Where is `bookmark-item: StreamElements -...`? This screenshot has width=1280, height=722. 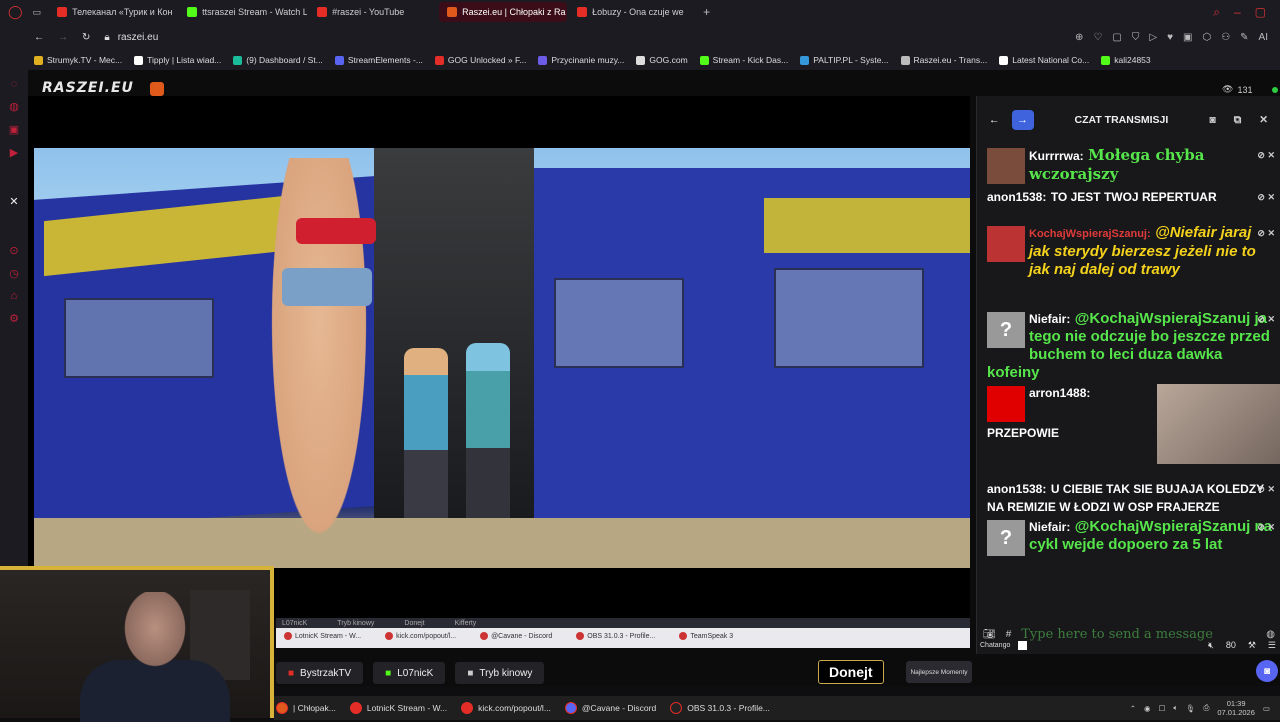 bookmark-item: StreamElements -... is located at coordinates (378, 60).